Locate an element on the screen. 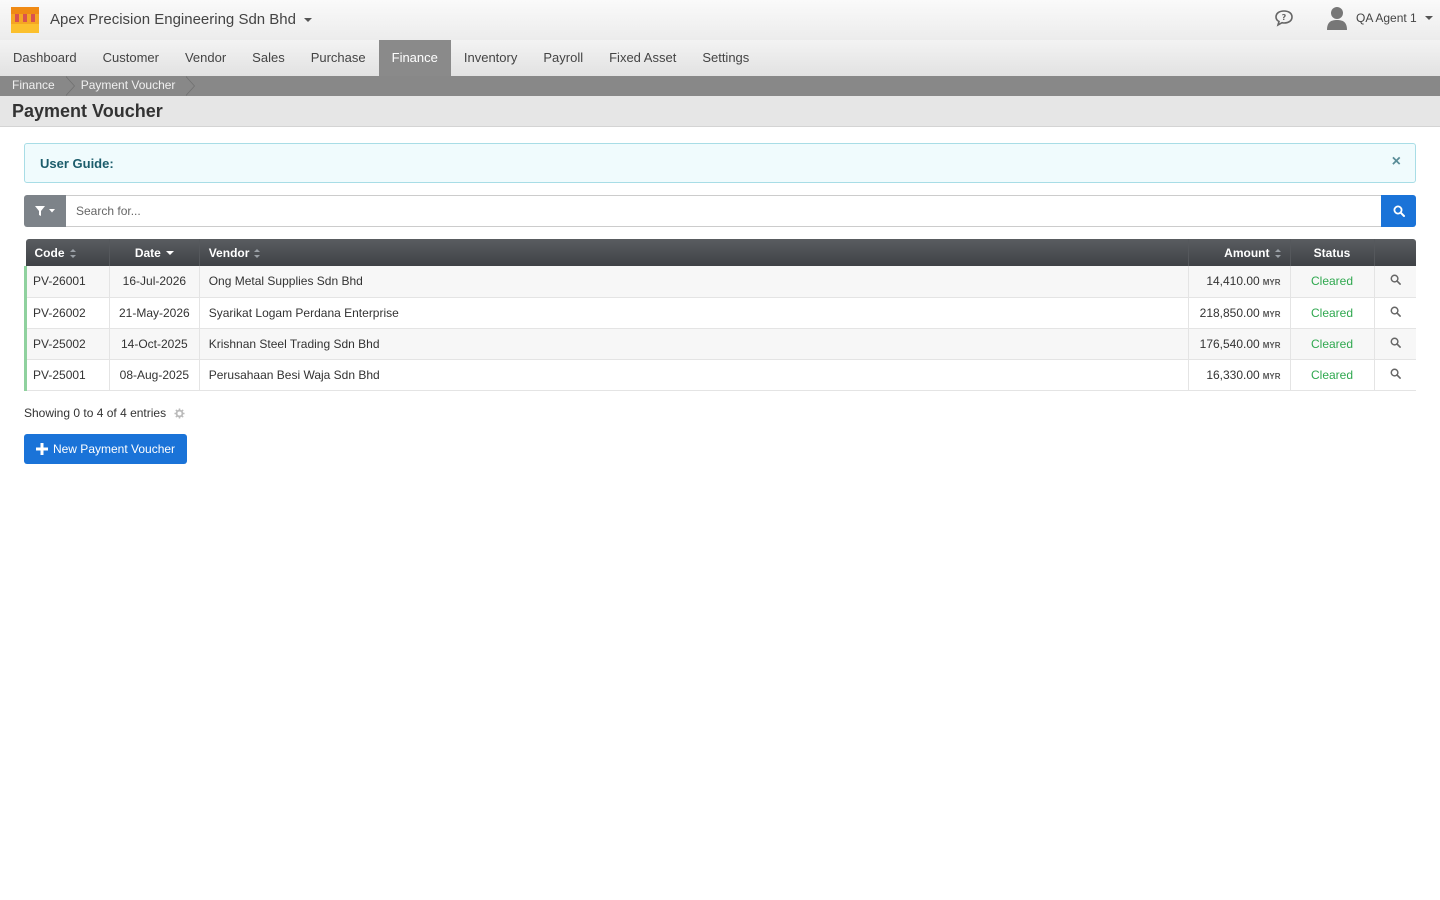  cell-code: PV-26002 is located at coordinates (67, 312).